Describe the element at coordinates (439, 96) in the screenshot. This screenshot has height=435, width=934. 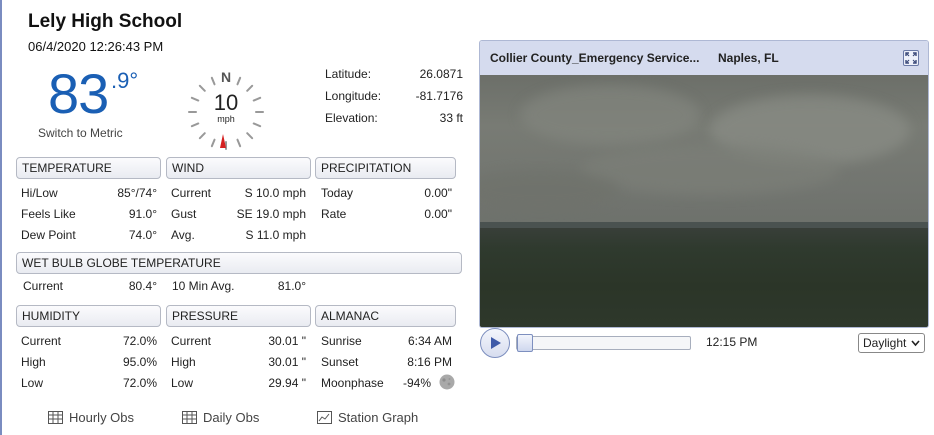
I see `longitude-value: -81.7176` at that location.